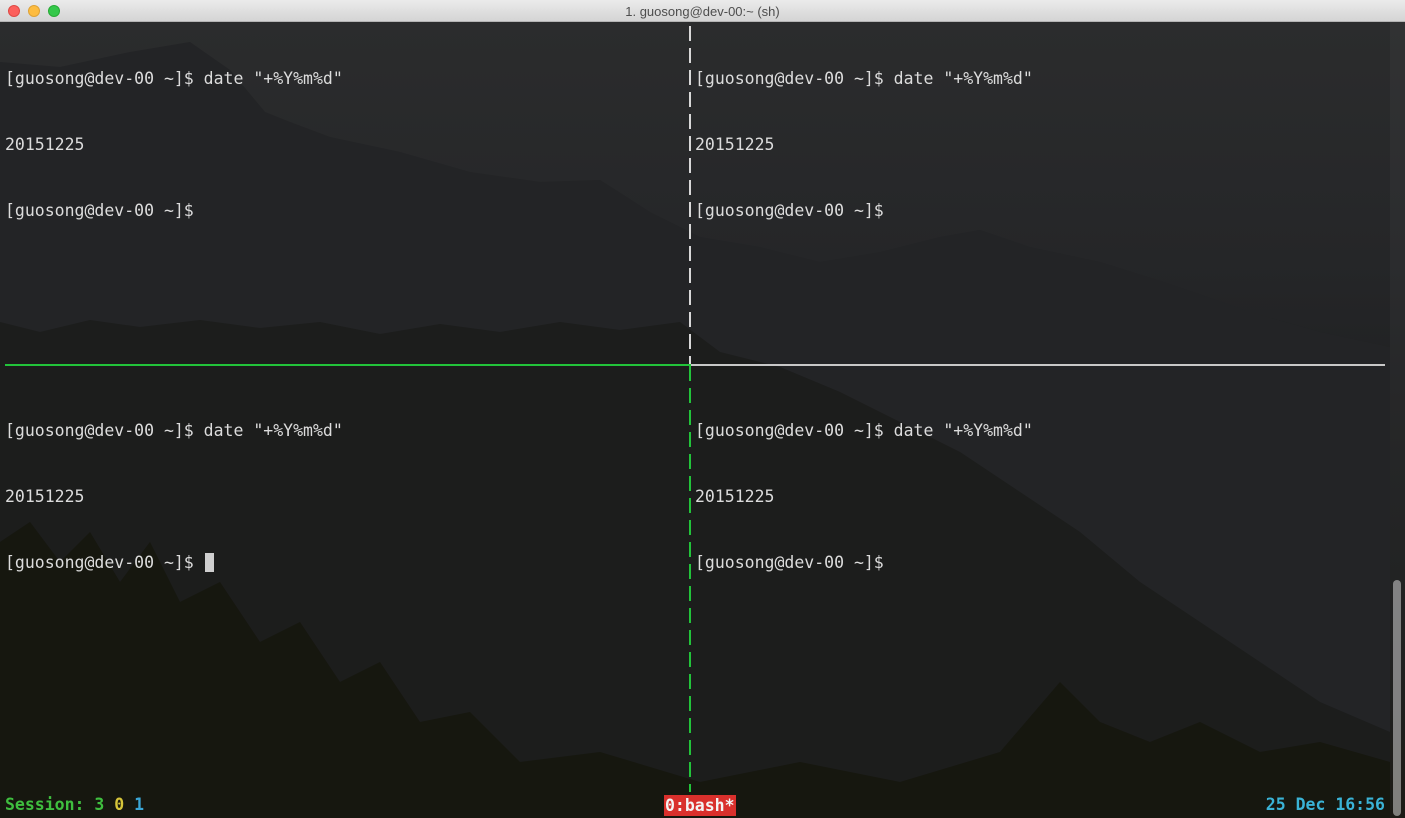  Describe the element at coordinates (45, 804) in the screenshot. I see `session-label: Session:` at that location.